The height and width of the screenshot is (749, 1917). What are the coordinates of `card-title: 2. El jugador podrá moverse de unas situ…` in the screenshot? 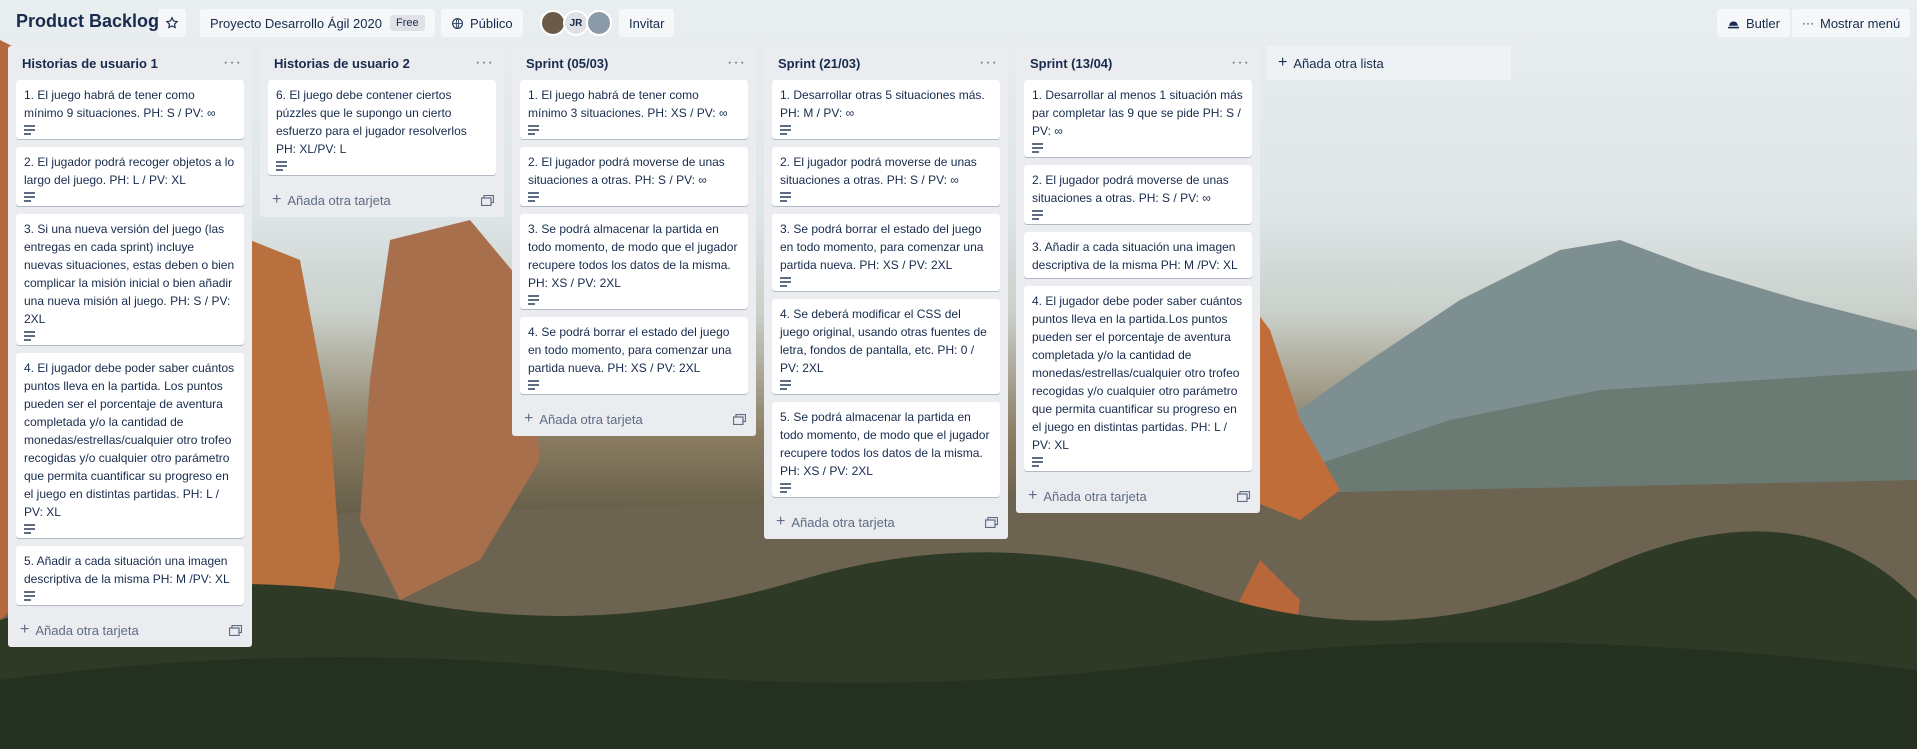 It's located at (878, 171).